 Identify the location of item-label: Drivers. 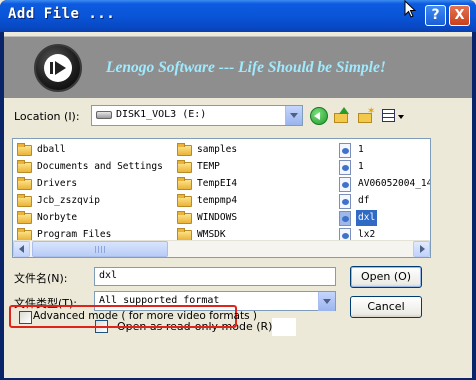
(57, 183).